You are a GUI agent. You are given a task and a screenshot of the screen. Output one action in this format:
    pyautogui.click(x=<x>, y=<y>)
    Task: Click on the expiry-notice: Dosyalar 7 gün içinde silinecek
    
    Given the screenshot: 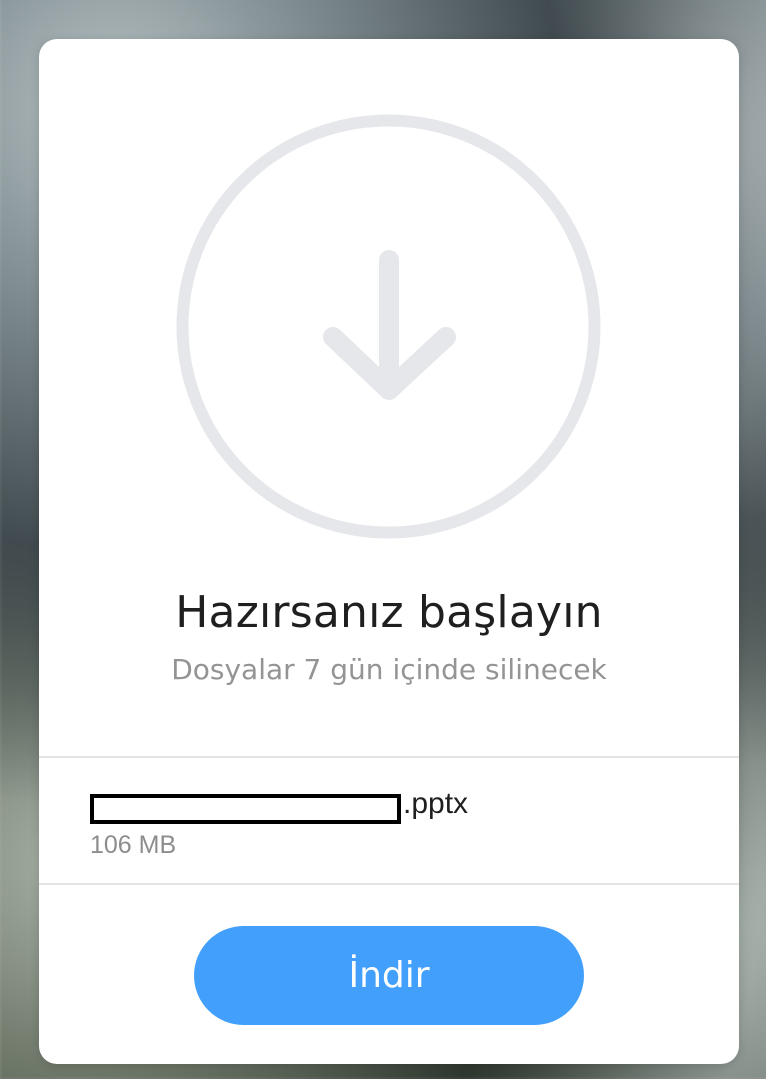 What is the action you would take?
    pyautogui.click(x=389, y=669)
    